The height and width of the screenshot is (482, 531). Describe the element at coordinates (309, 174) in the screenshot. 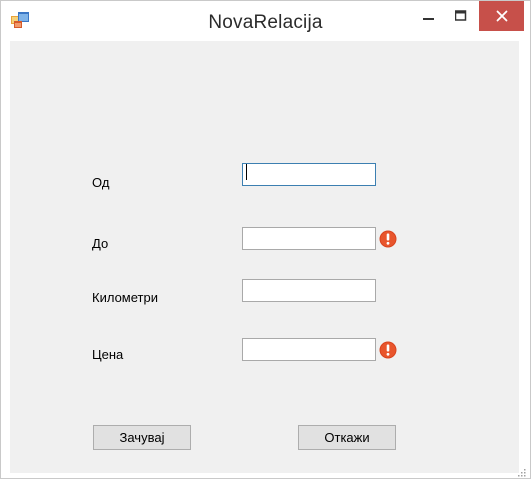

I see `from-input` at that location.